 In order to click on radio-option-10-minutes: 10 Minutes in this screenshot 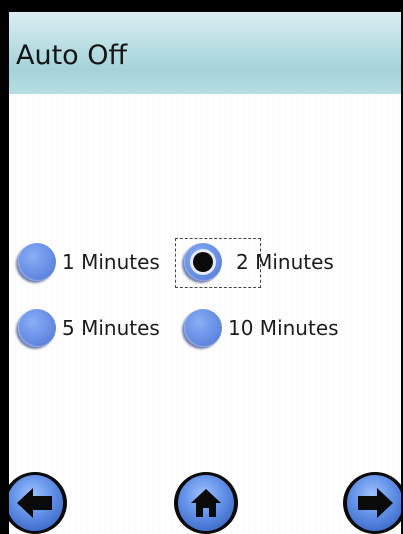, I will do `click(261, 328)`.